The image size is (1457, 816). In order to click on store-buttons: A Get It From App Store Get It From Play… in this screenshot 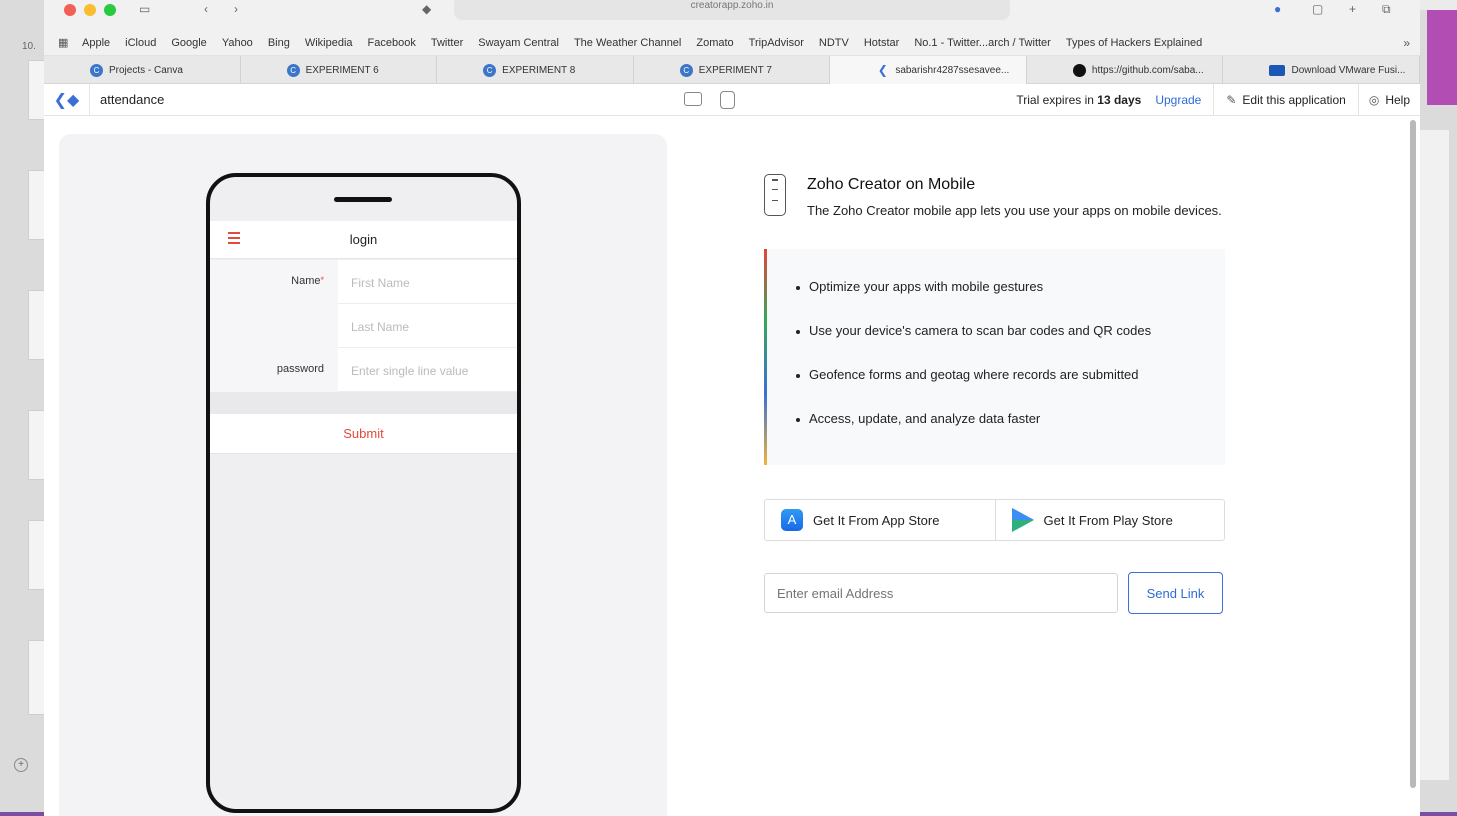, I will do `click(994, 520)`.